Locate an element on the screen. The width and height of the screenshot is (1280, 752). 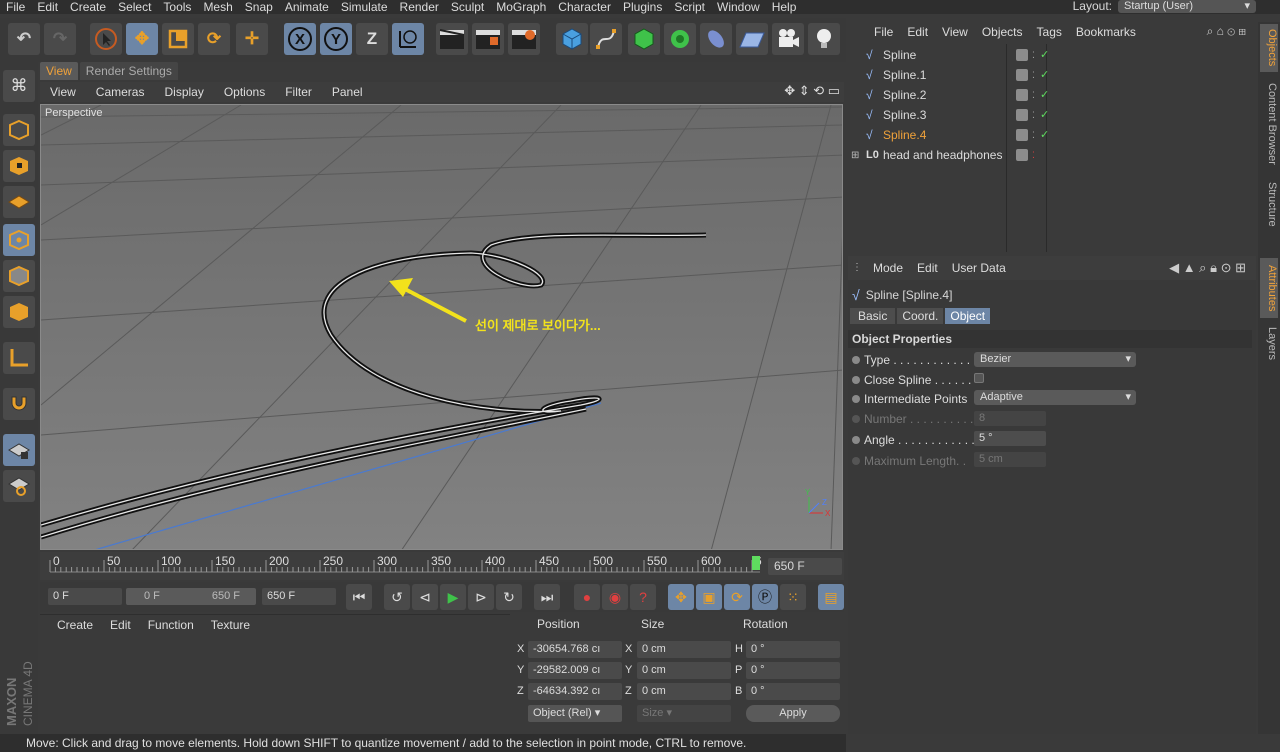
previous-key-icon: ↺ is located at coordinates (397, 597).